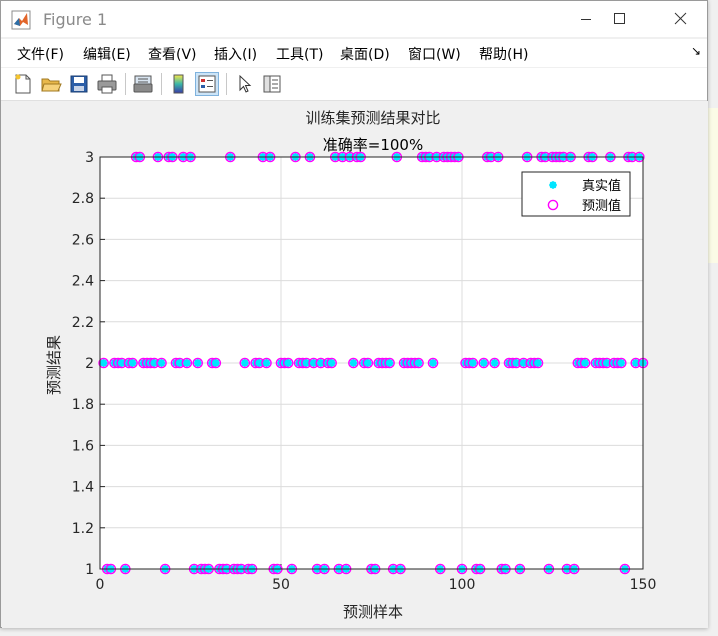  I want to click on menu-desktop: 桌面(D), so click(365, 54).